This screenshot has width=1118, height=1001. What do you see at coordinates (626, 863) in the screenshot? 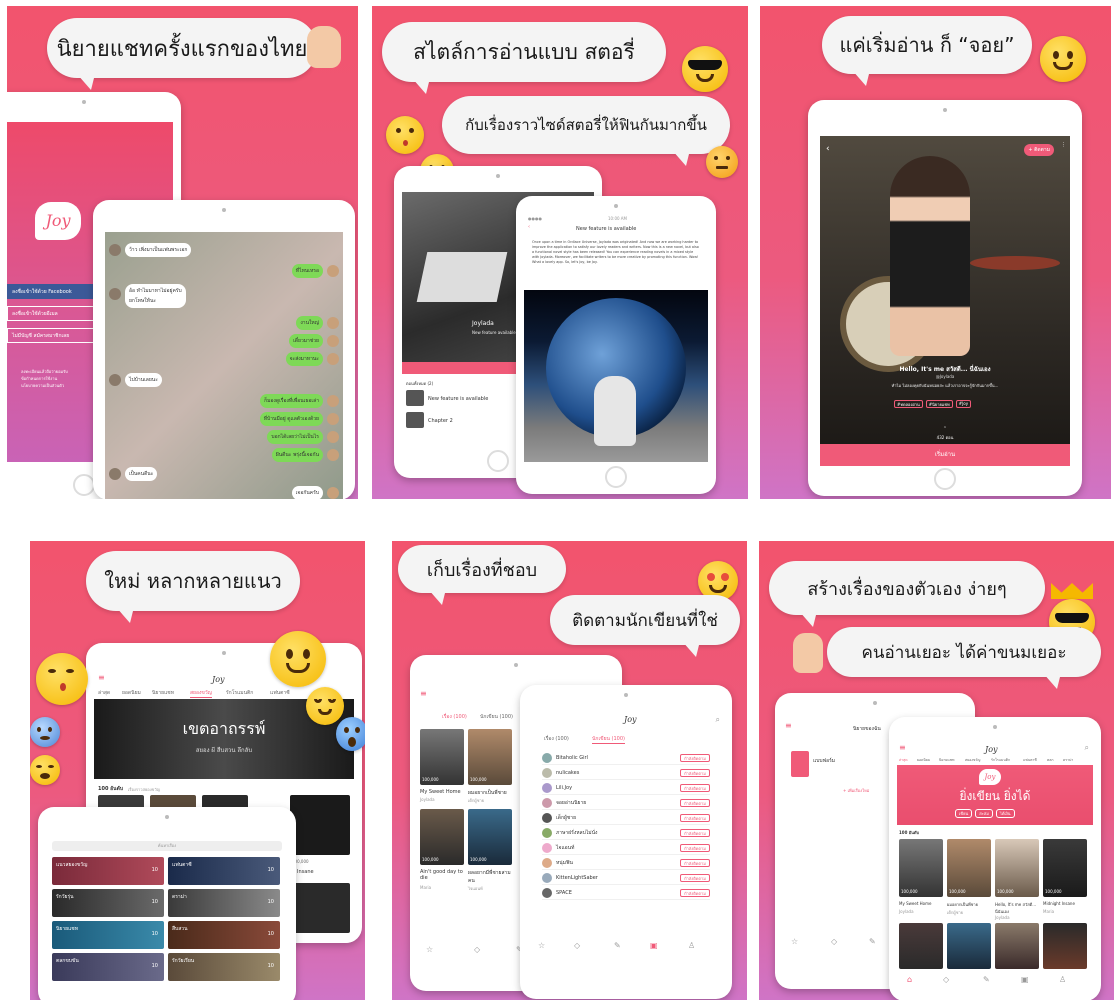
I see `writer-row: หนุ่มฟิน กำลังติดตาม` at bounding box center [626, 863].